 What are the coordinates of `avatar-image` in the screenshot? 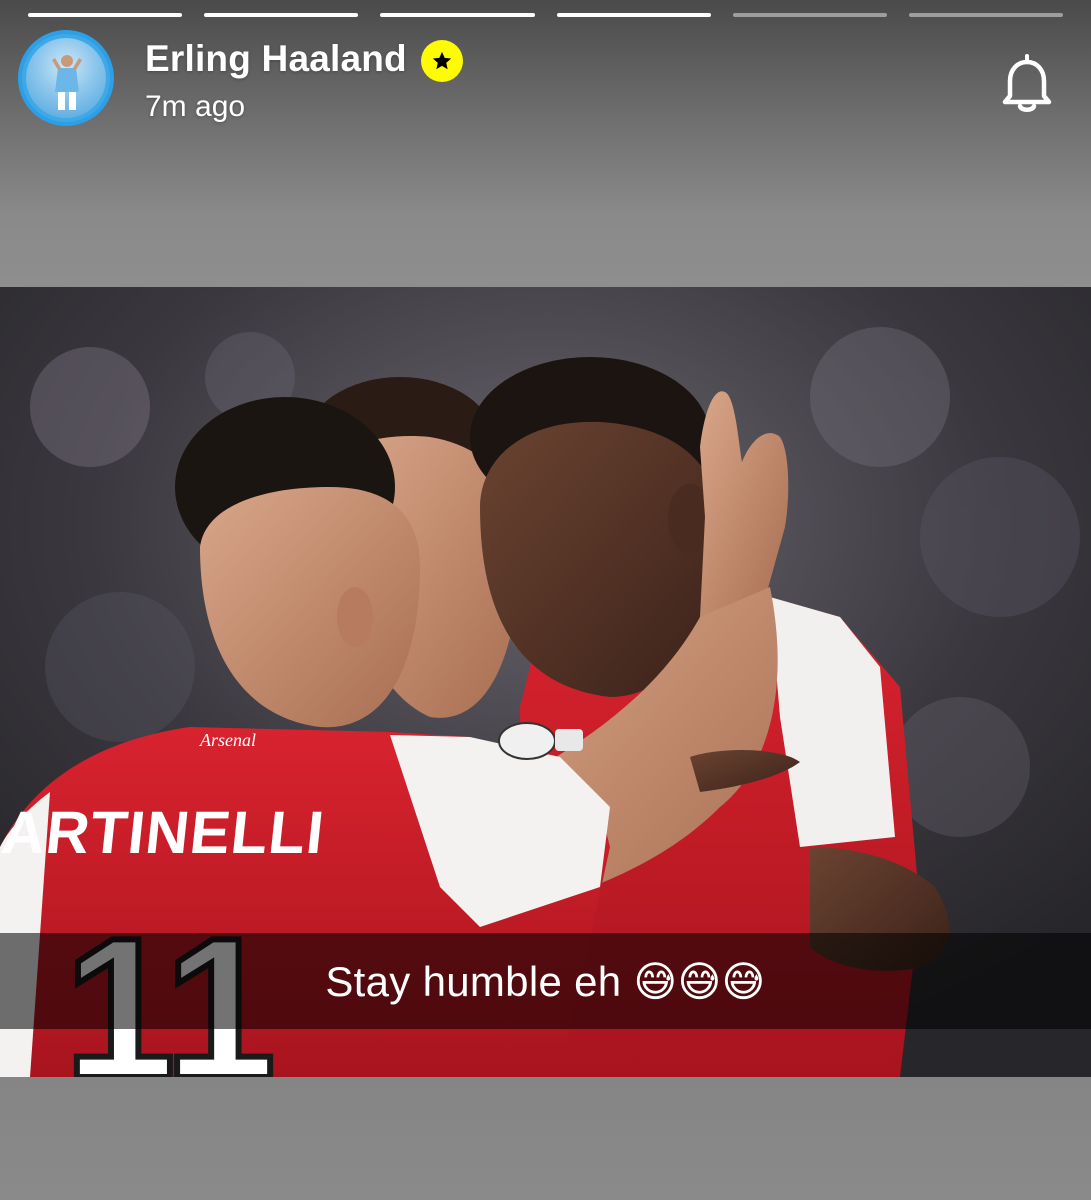 It's located at (66, 78).